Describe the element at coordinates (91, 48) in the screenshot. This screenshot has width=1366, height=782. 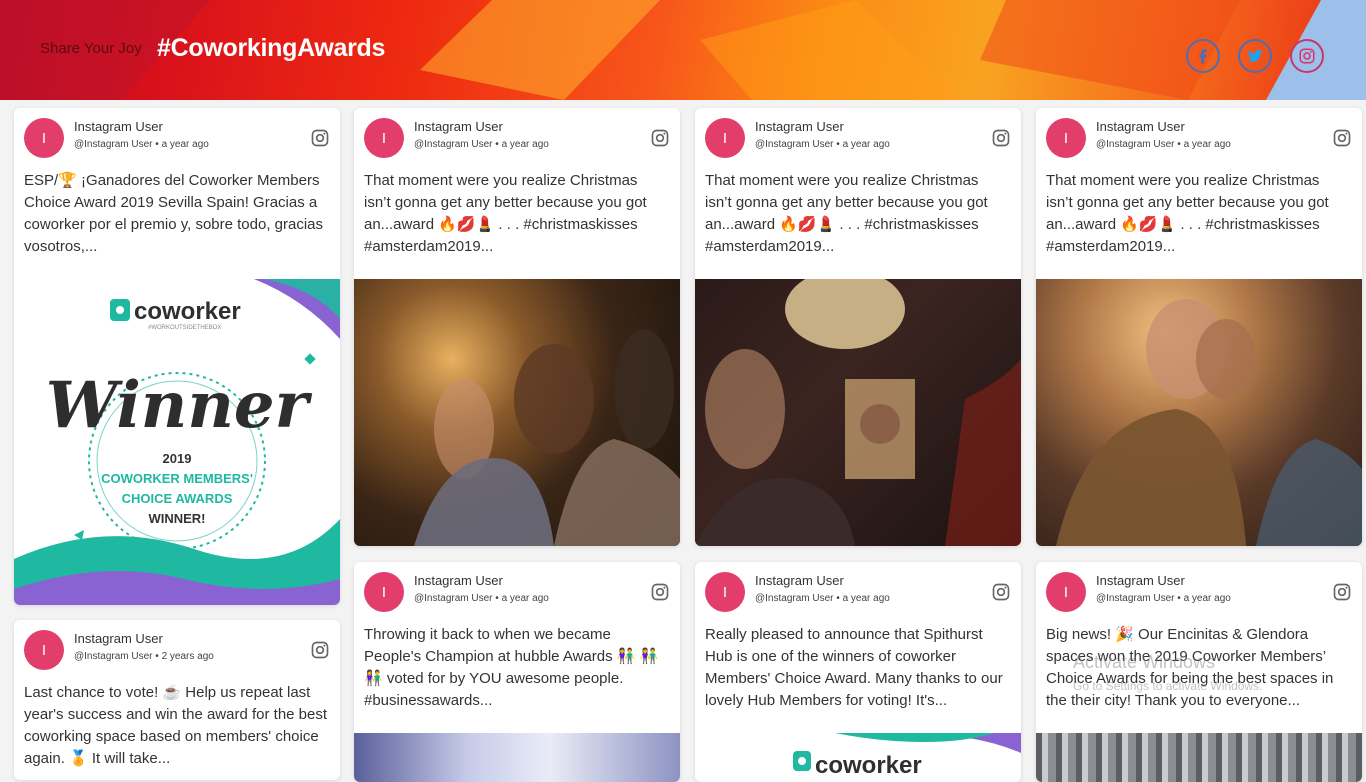
I see `share-label: Share Your Joy` at that location.